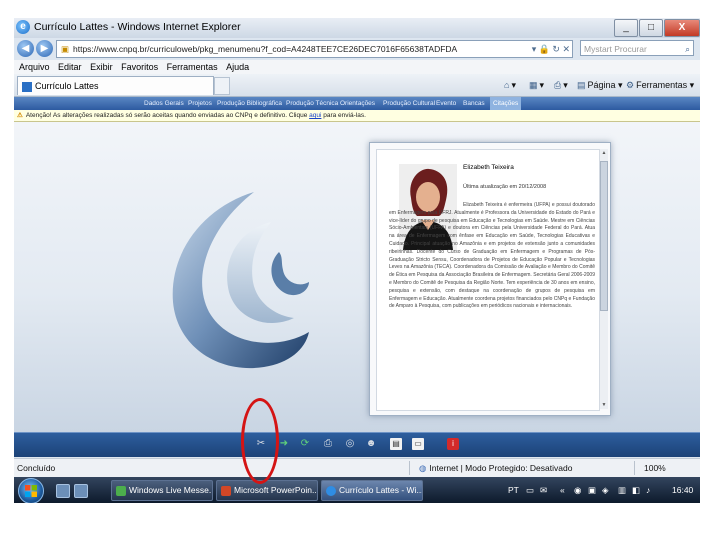 This screenshot has width=720, height=540. What do you see at coordinates (409, 468) in the screenshot?
I see `status-separator` at bounding box center [409, 468].